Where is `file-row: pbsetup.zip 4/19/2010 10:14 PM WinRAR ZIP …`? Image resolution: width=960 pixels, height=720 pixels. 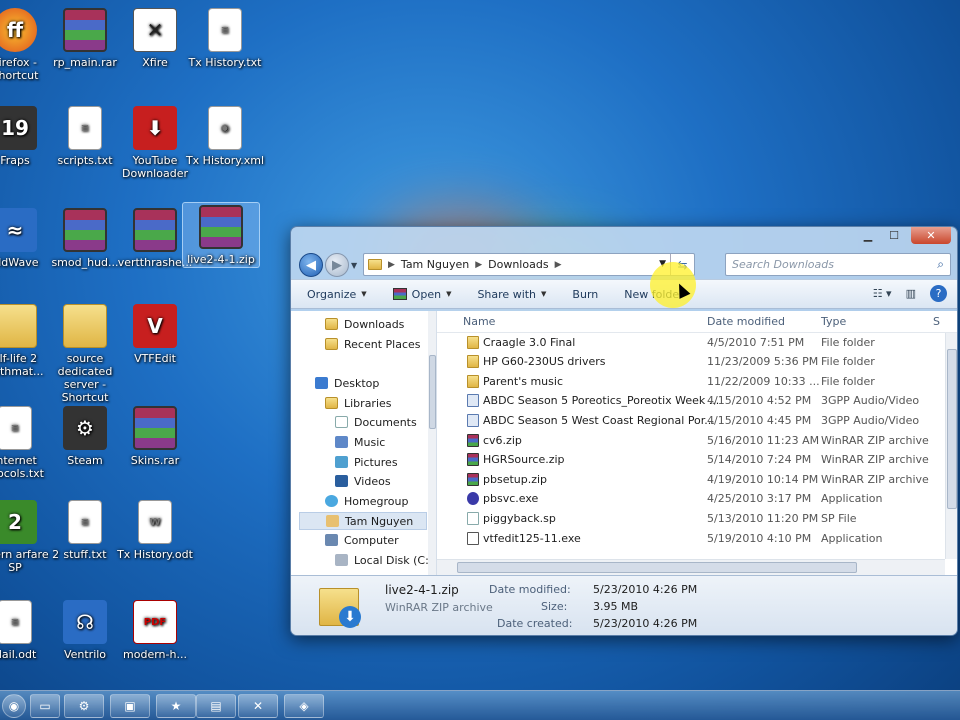
file-row: pbsetup.zip 4/19/2010 10:14 PM WinRAR ZIP … is located at coordinates (691, 480).